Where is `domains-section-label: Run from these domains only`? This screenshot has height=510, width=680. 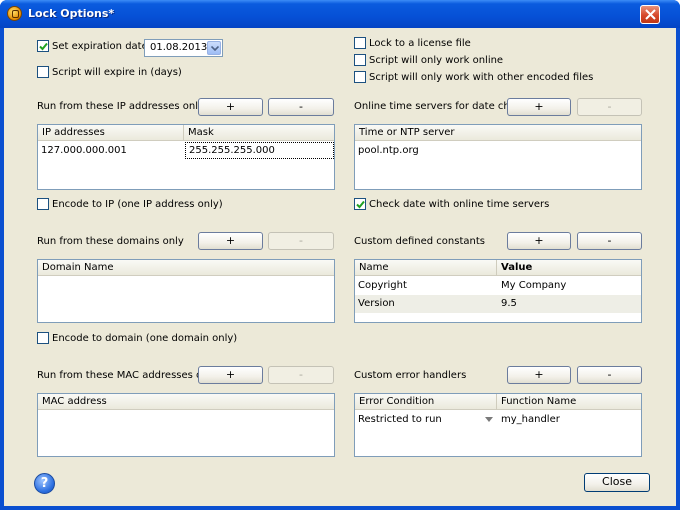 domains-section-label: Run from these domains only is located at coordinates (110, 241).